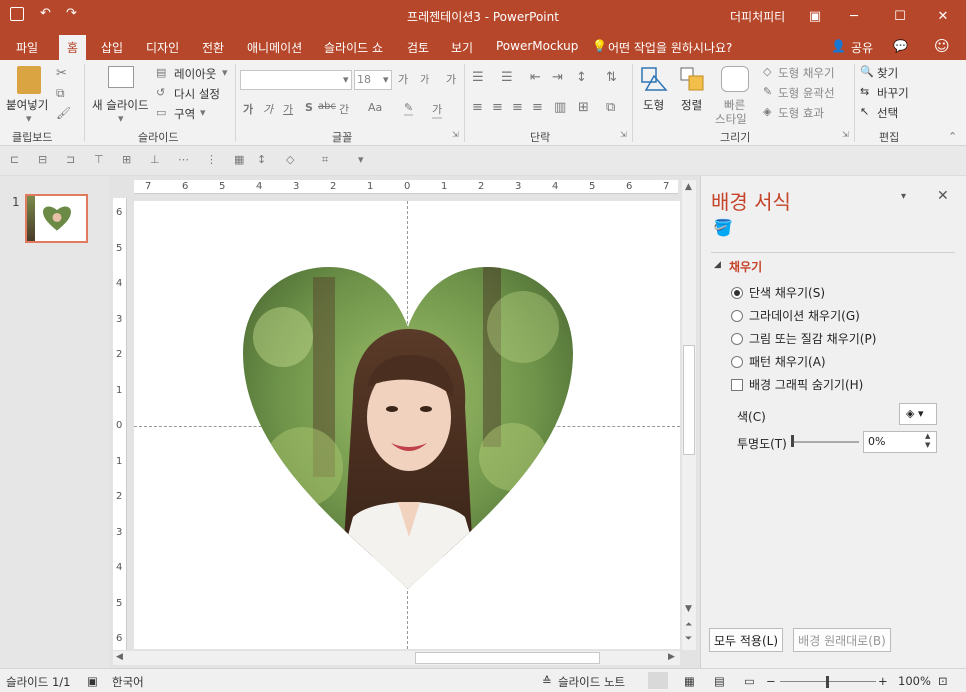  What do you see at coordinates (63, 113) in the screenshot?
I see `format-painter-icon: 🖌` at bounding box center [63, 113].